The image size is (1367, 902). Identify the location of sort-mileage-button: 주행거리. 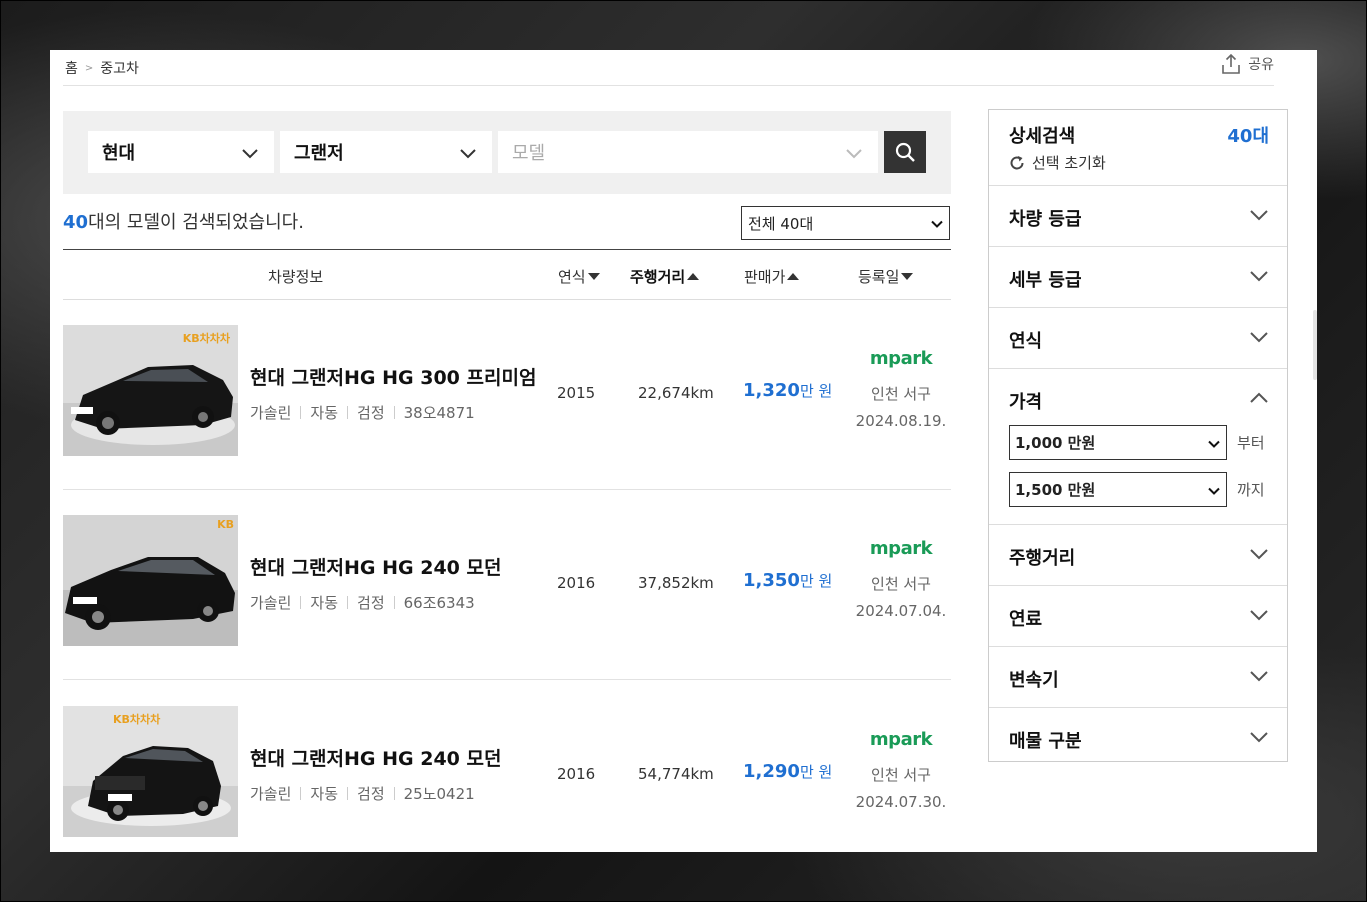
(665, 276).